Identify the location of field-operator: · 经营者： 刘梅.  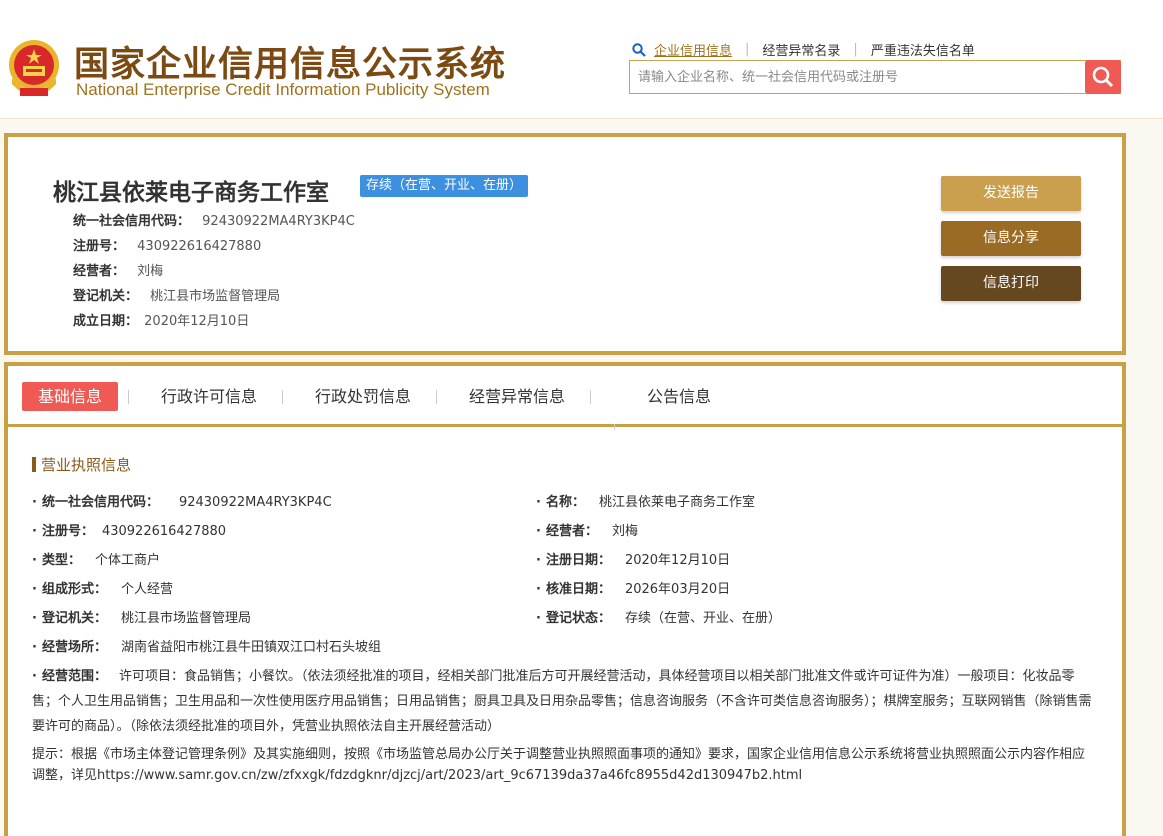
(587, 531).